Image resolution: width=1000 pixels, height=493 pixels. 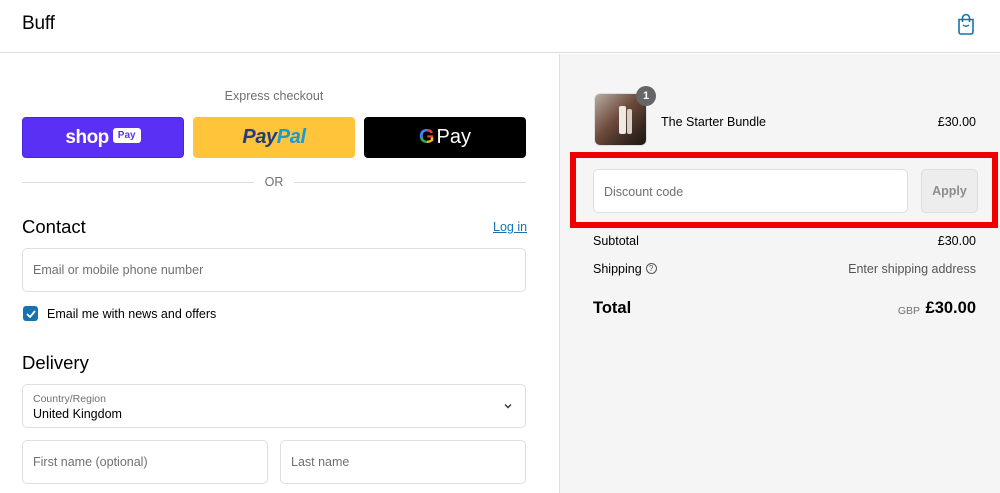 I want to click on product-name: The Starter Bundle, so click(x=713, y=122).